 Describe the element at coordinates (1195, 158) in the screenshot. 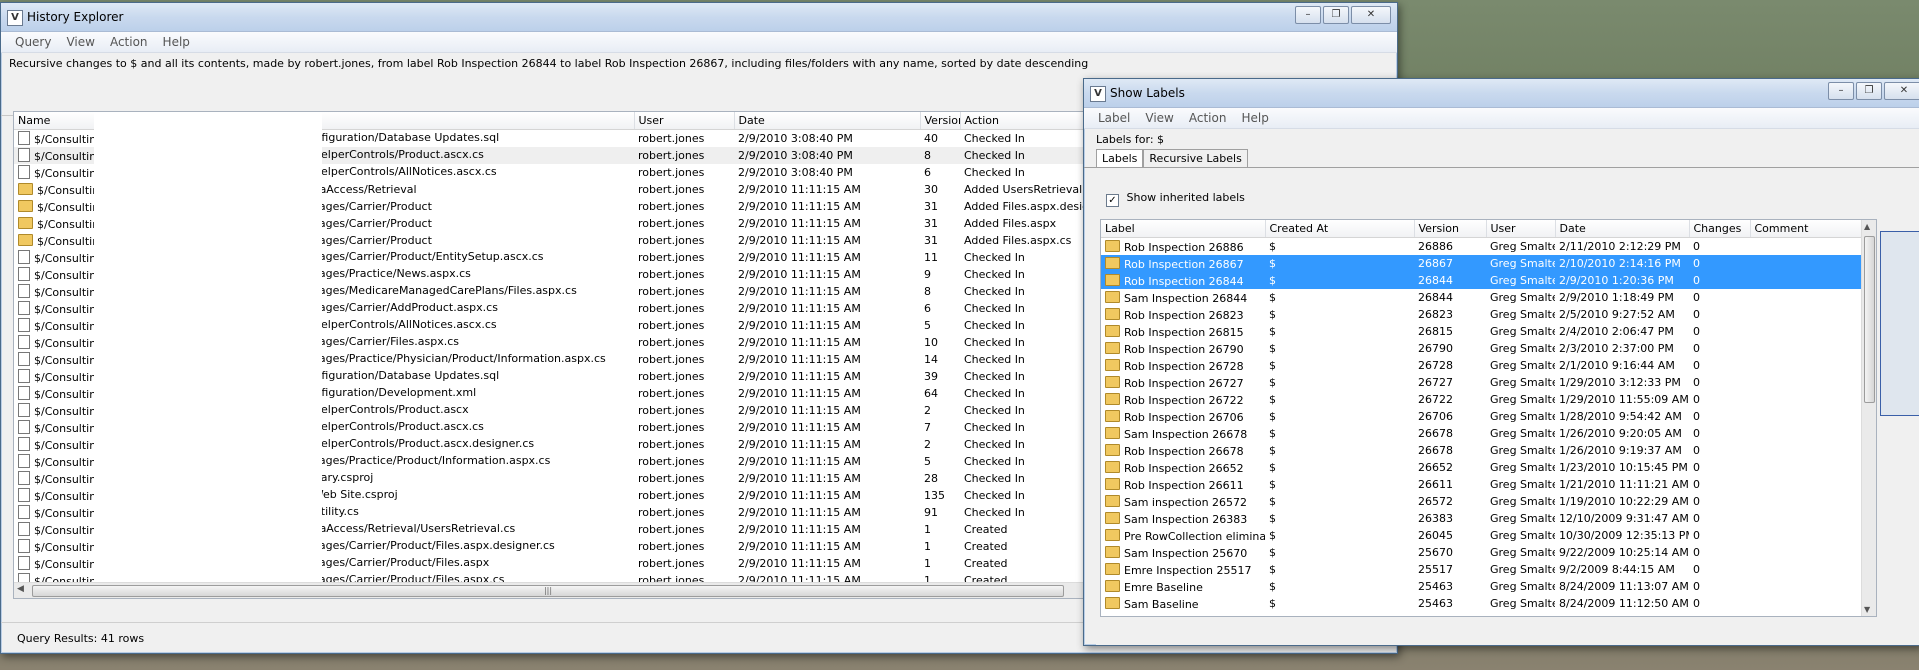

I see `tab-recursive-labels: Recursive Labels` at that location.